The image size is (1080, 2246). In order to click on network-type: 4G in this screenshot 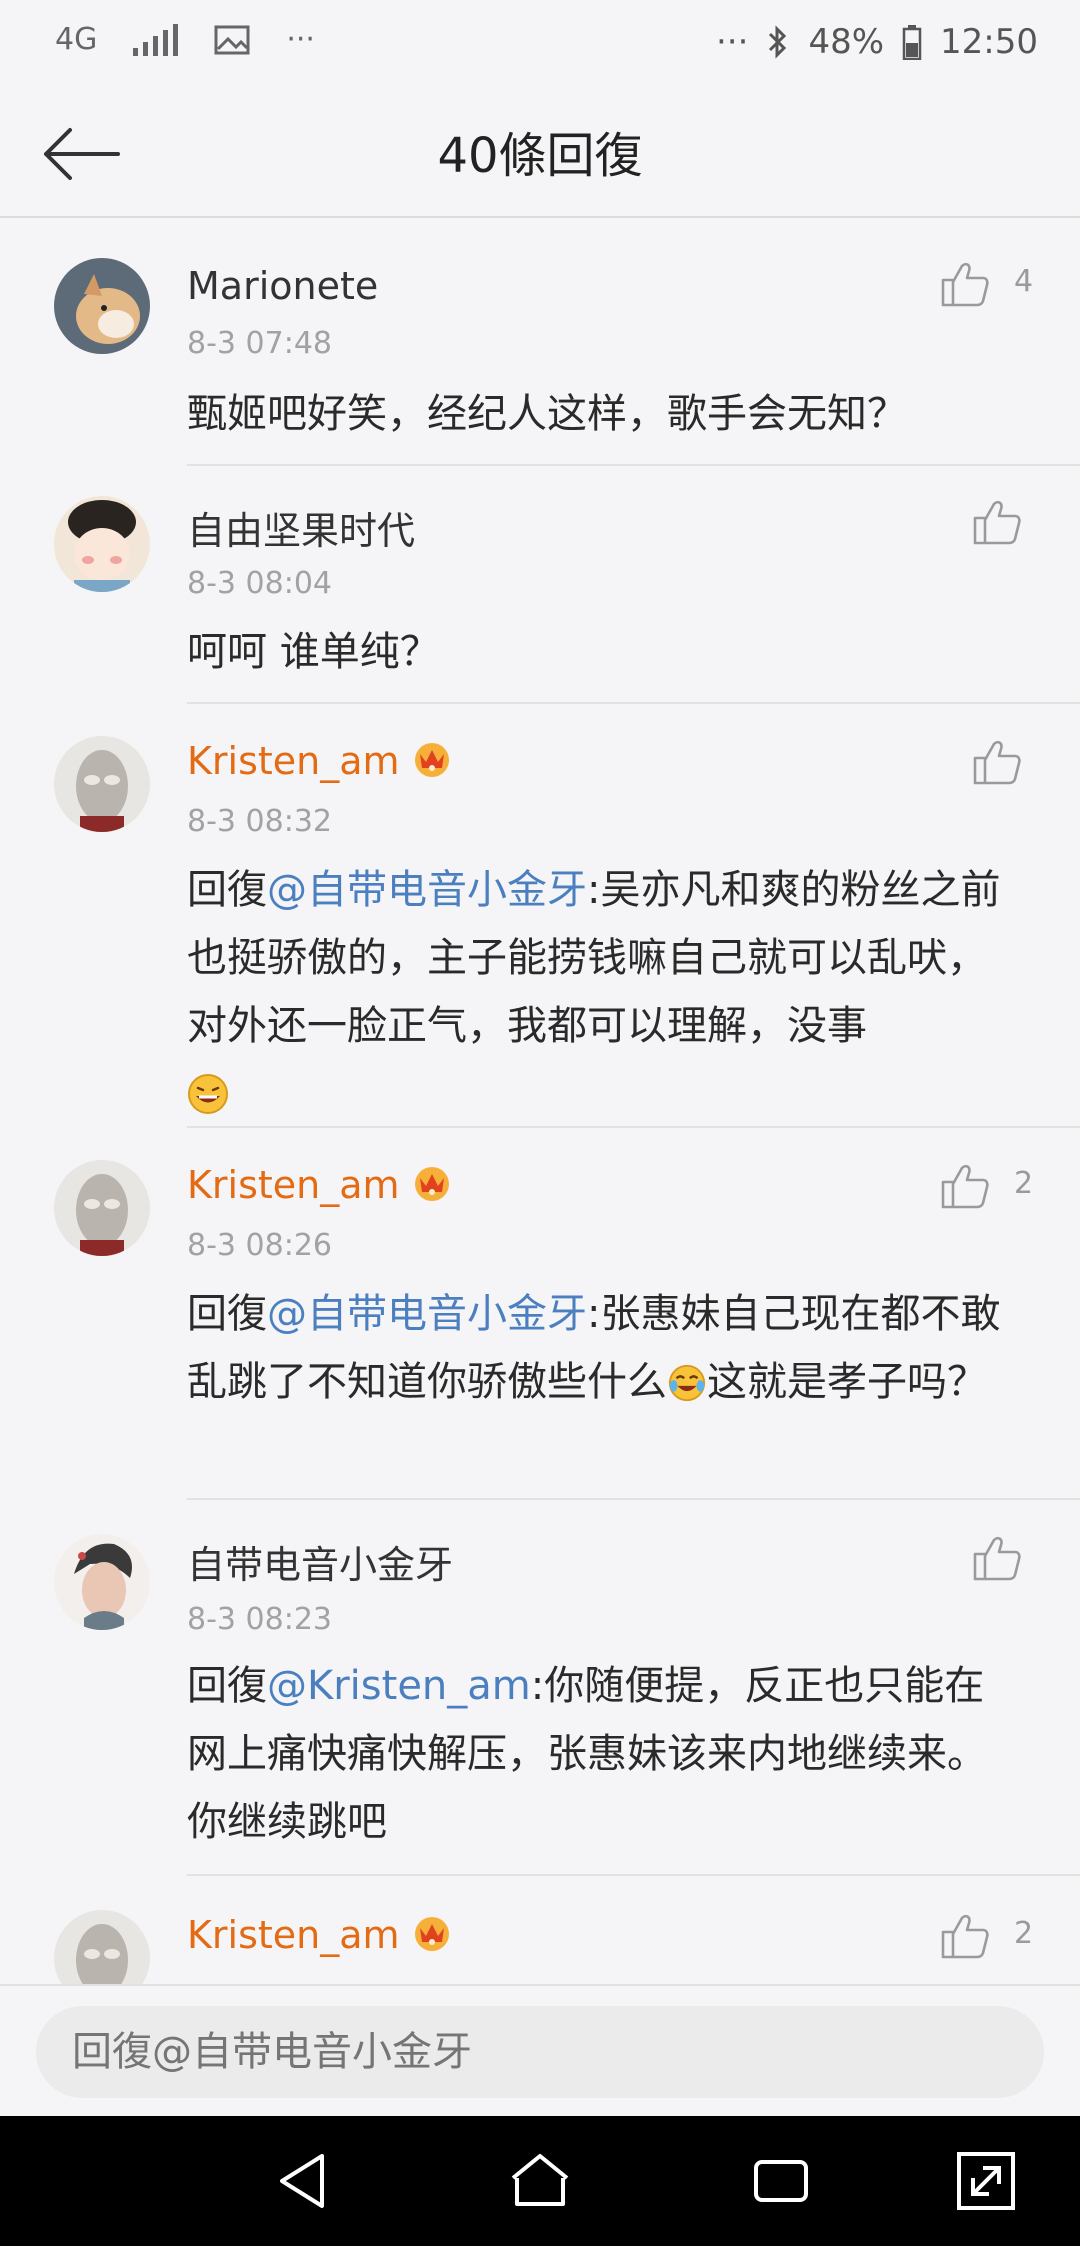, I will do `click(76, 39)`.